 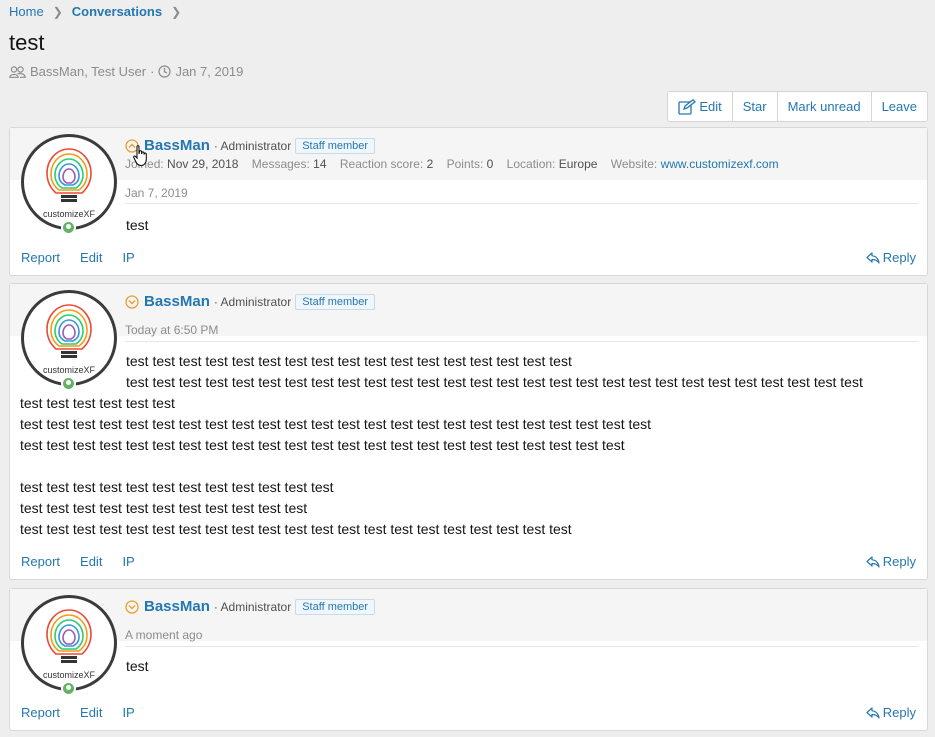 I want to click on breadcrumb-conversations: Conversations, so click(x=117, y=11).